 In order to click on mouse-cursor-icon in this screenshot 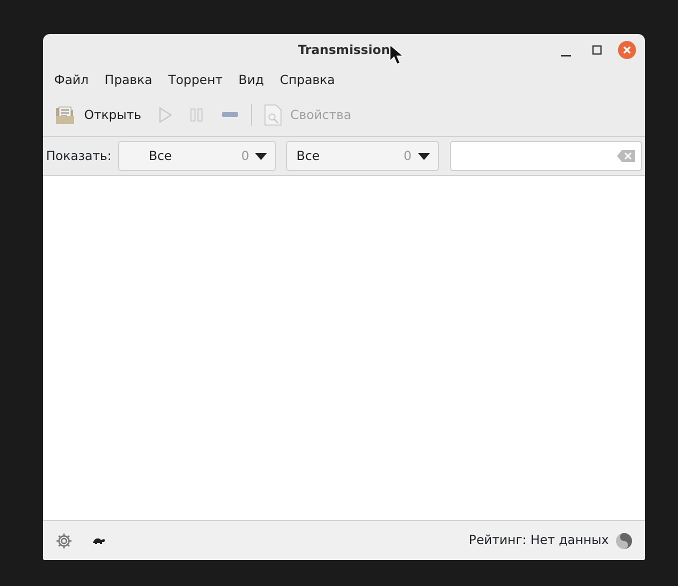, I will do `click(397, 55)`.